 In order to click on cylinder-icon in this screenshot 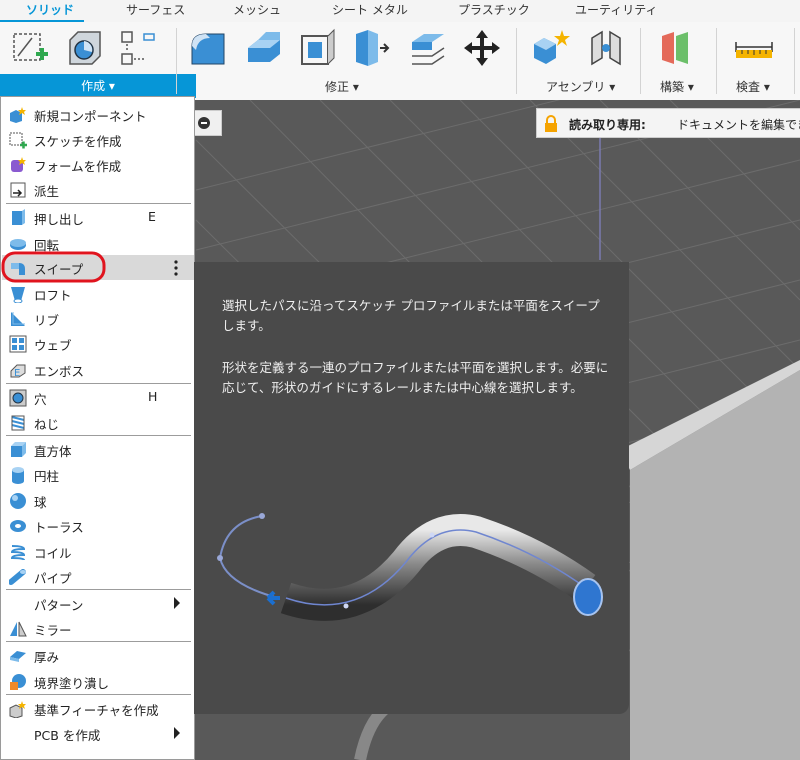, I will do `click(18, 475)`.